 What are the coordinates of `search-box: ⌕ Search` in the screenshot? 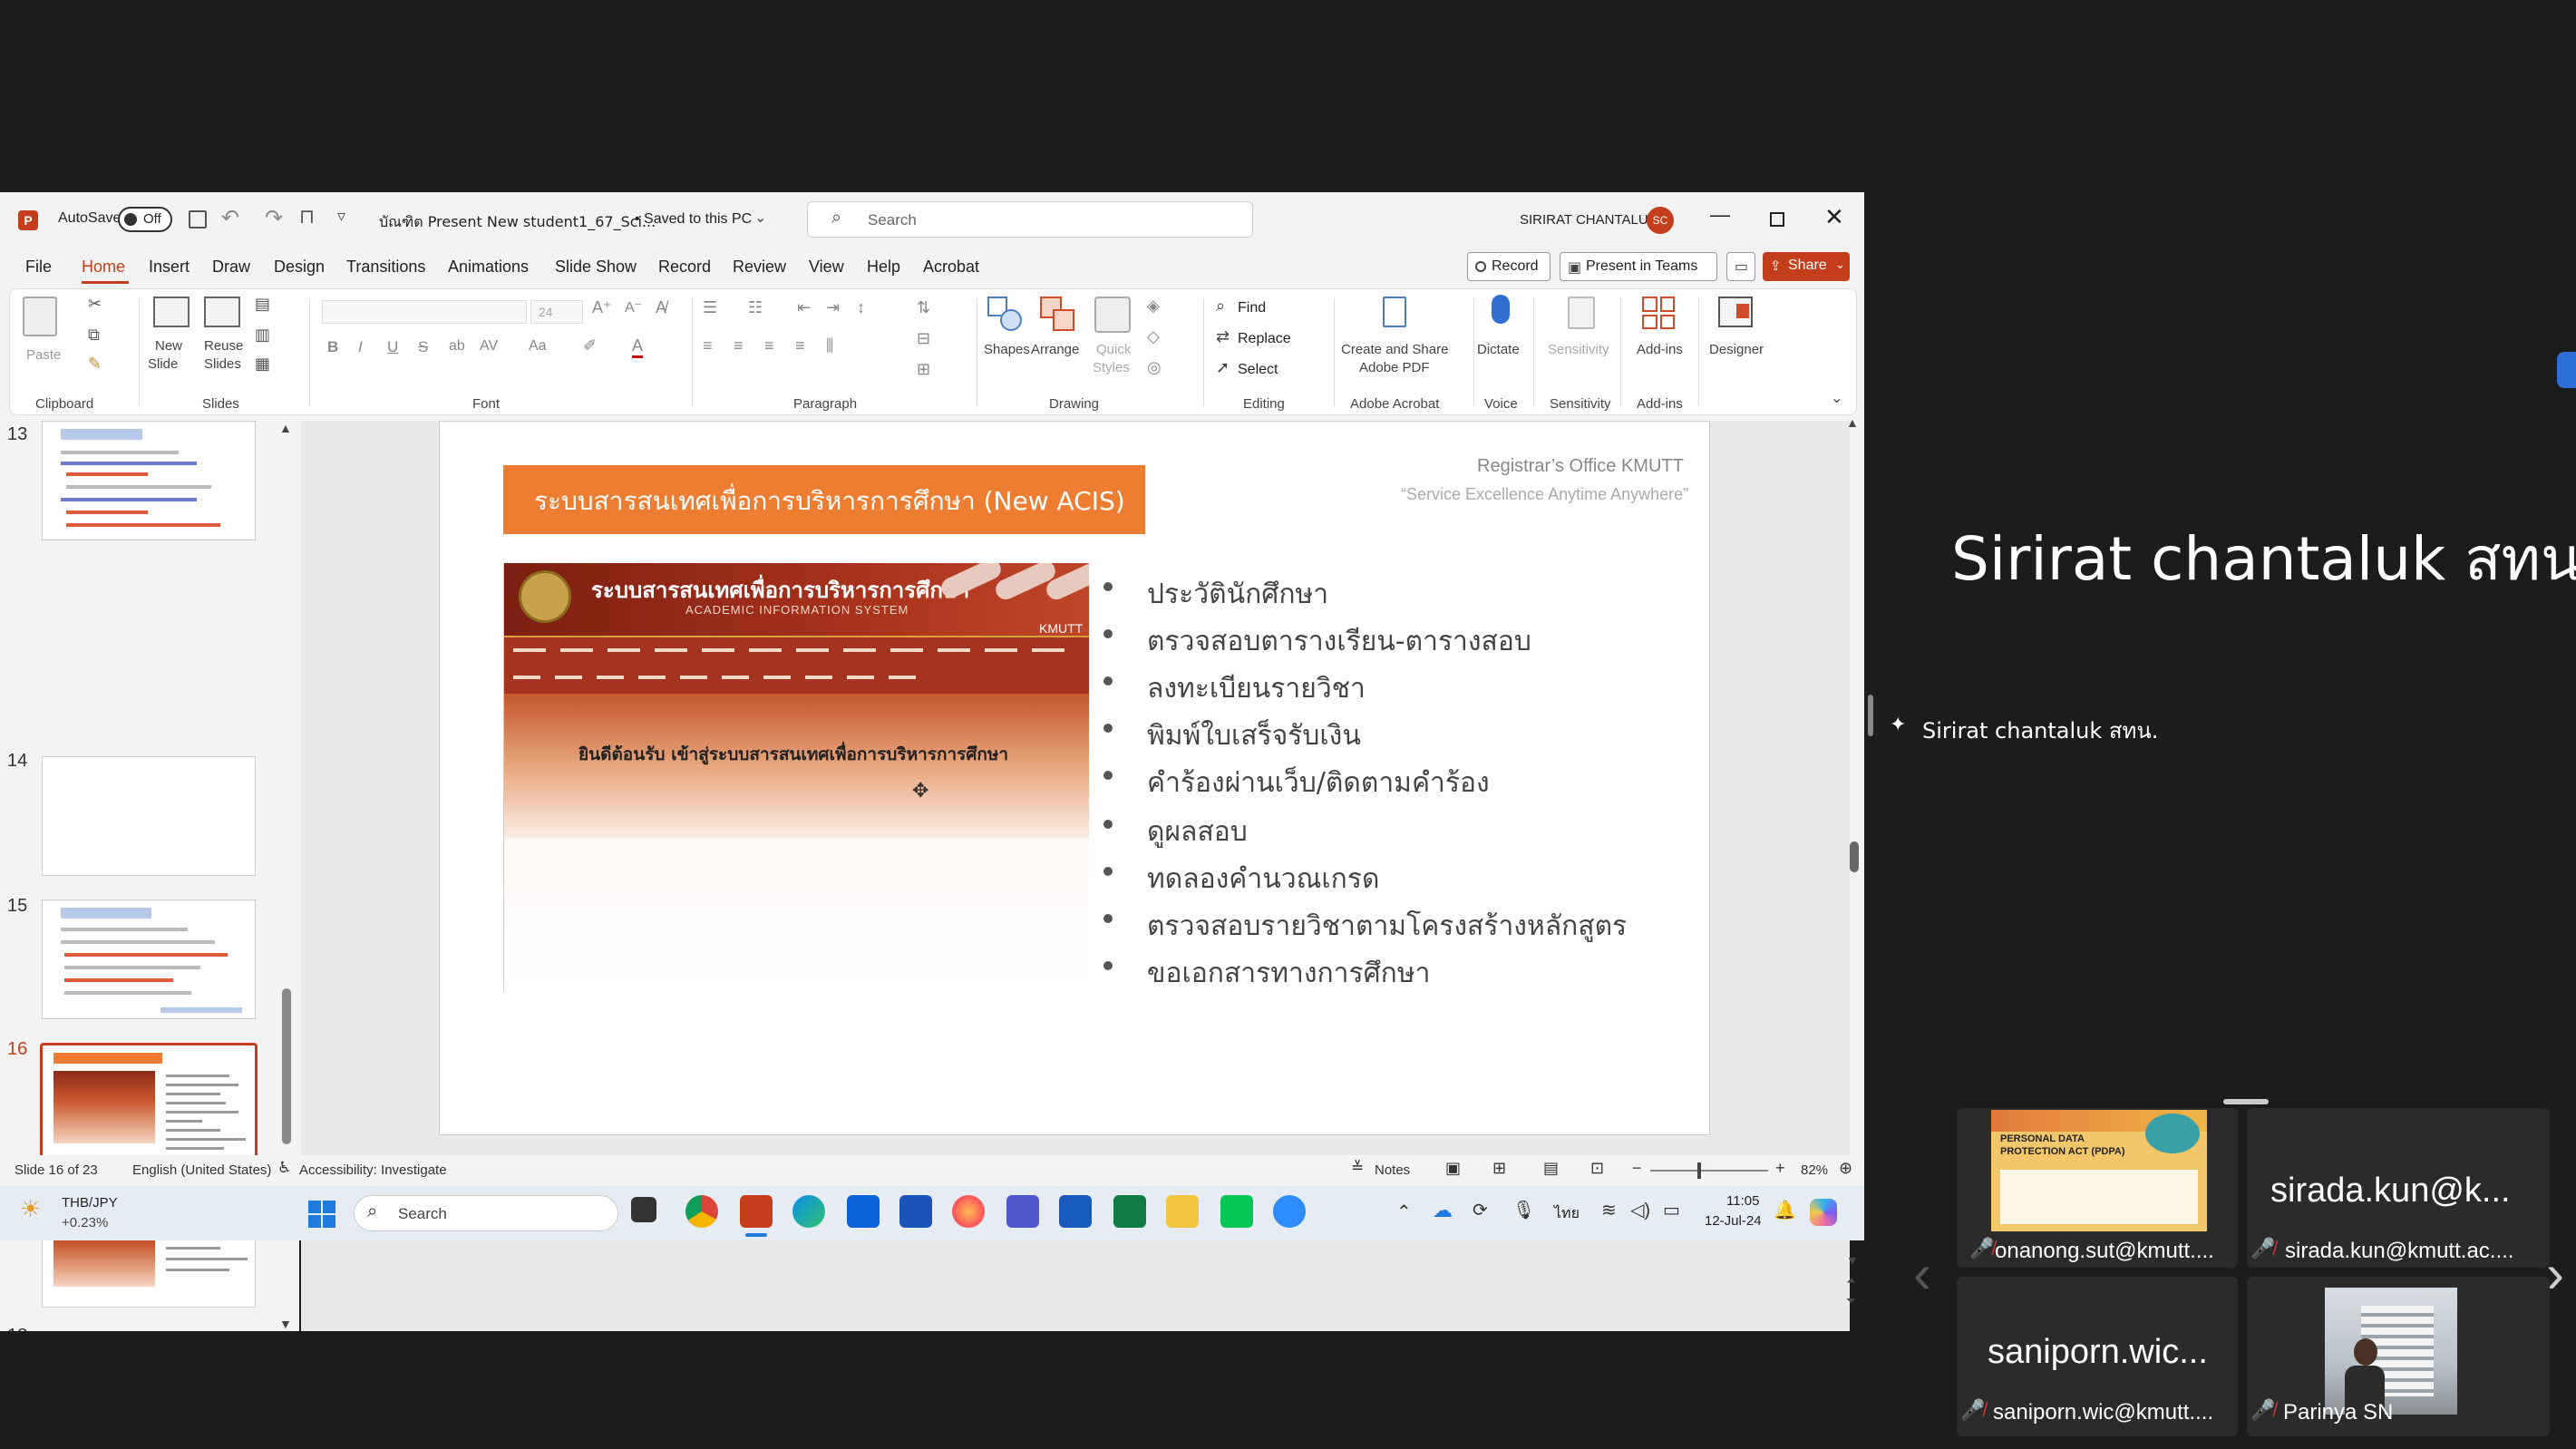 It's located at (1030, 220).